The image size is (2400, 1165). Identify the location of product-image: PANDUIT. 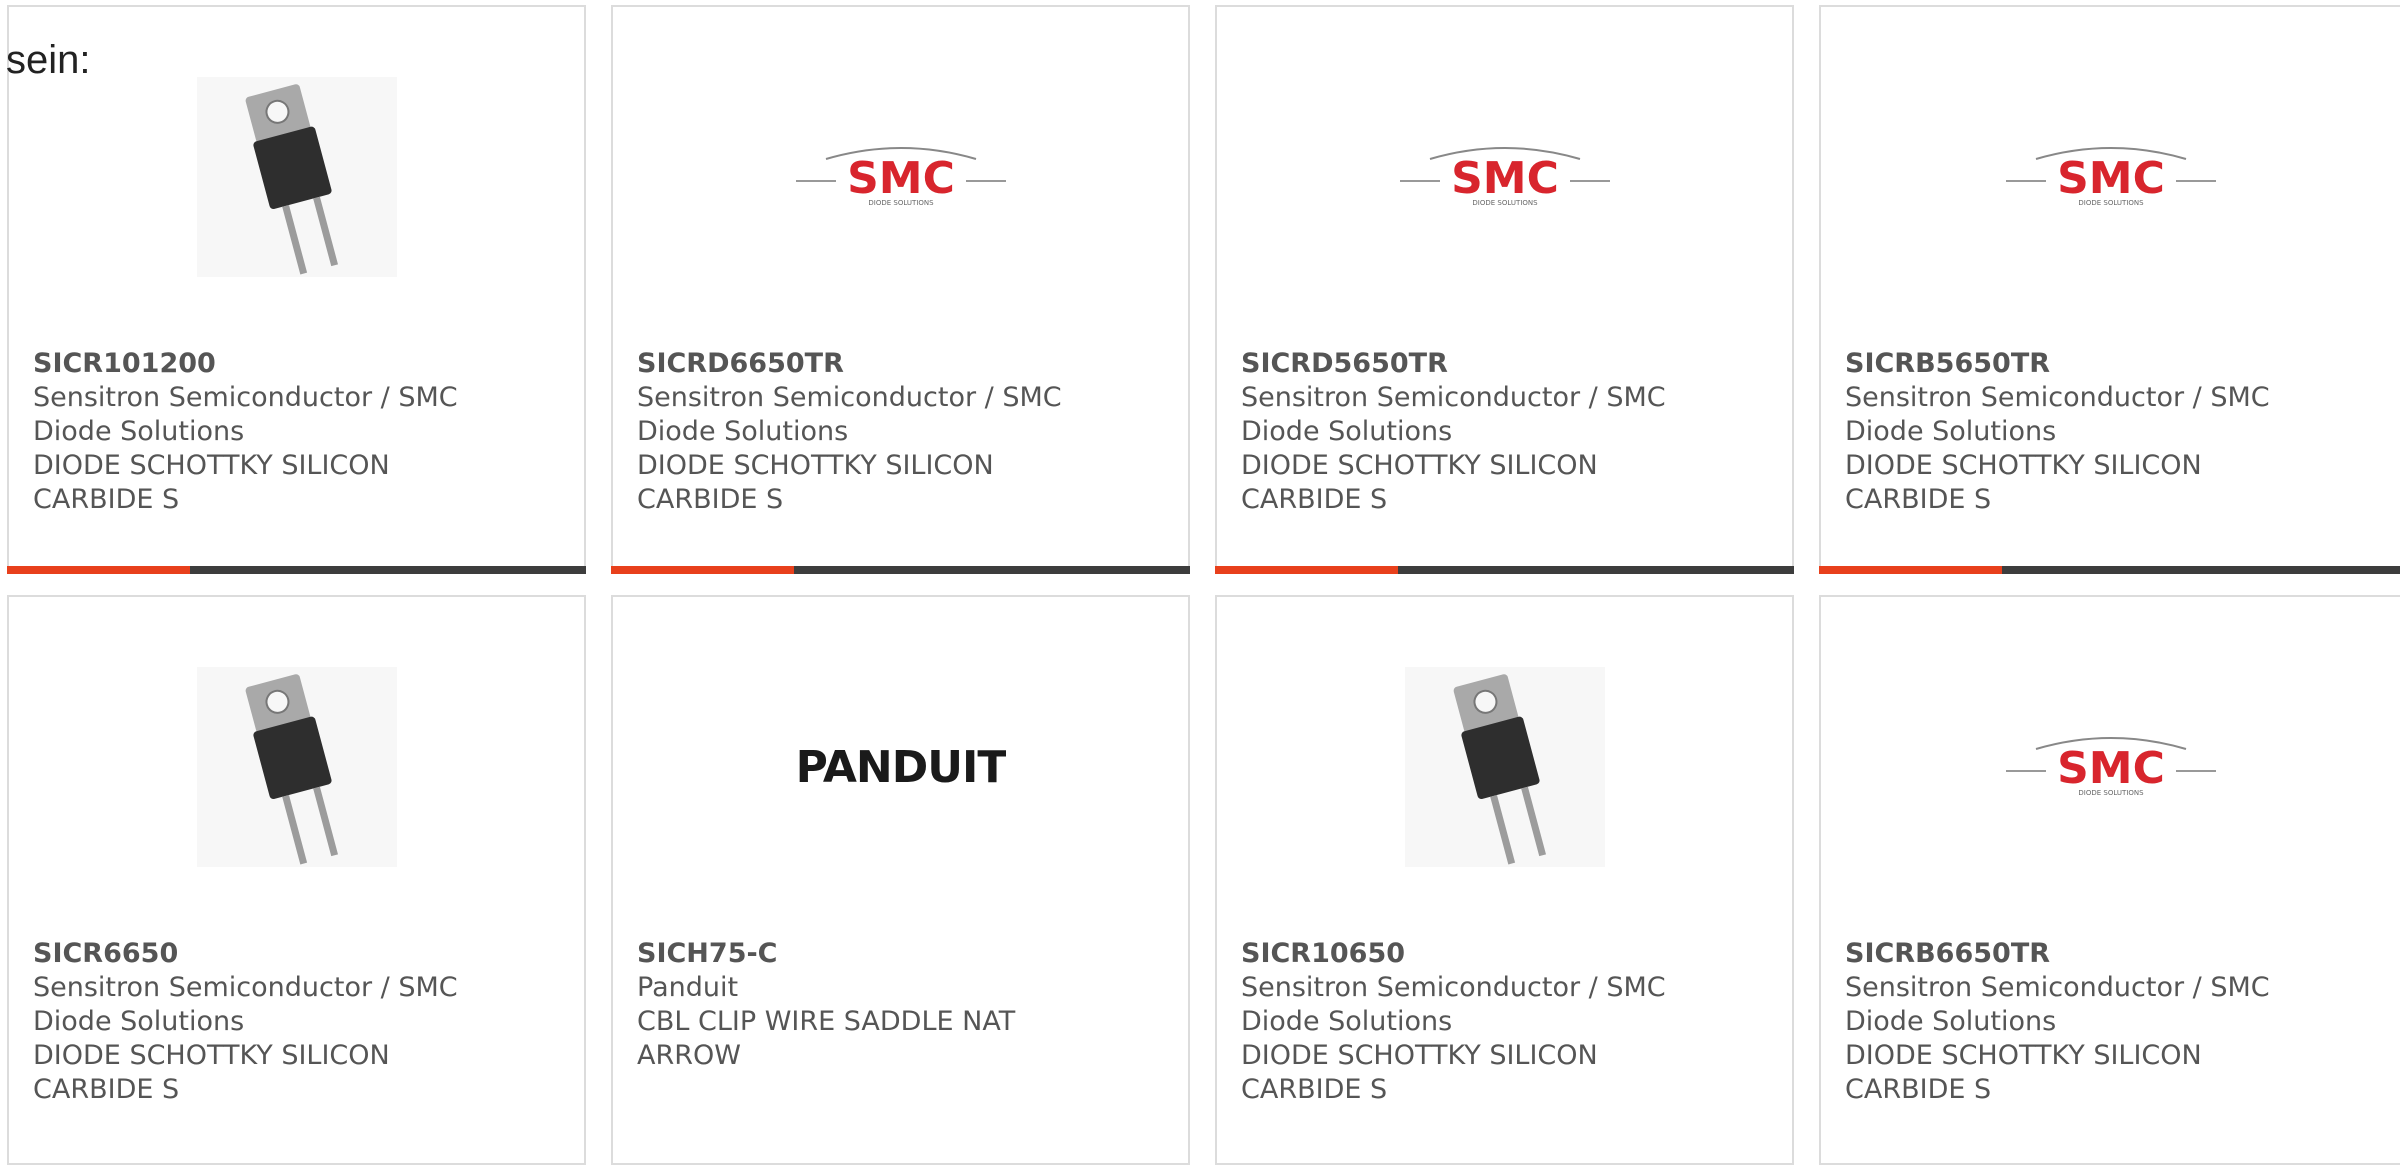
(900, 767).